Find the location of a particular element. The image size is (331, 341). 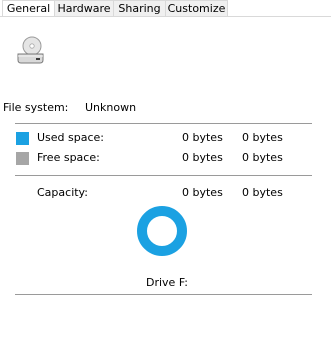

tab-sharing-label: Sharing is located at coordinates (139, 8).